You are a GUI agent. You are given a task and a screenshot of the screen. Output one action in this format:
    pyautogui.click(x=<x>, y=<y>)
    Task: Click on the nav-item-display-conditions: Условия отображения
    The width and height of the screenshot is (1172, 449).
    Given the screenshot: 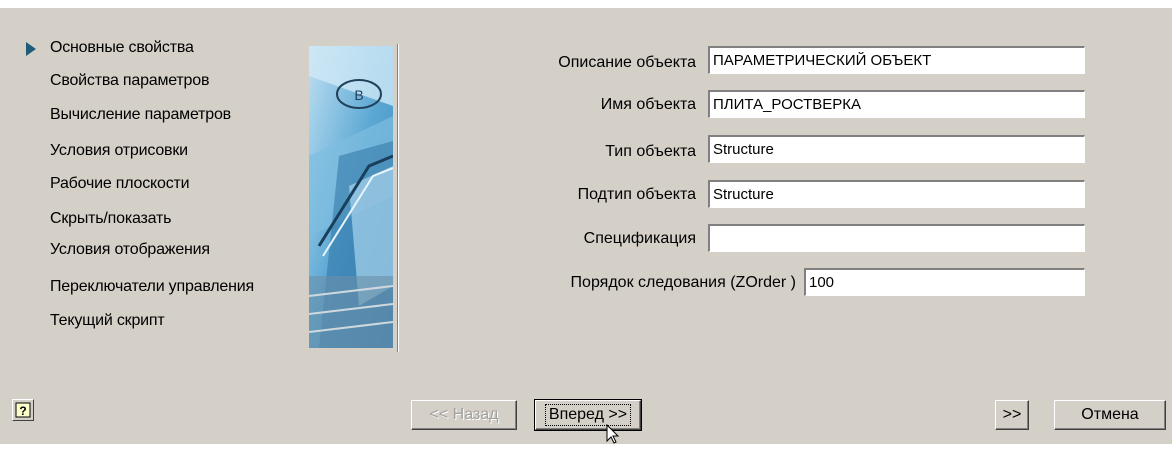 What is the action you would take?
    pyautogui.click(x=130, y=250)
    